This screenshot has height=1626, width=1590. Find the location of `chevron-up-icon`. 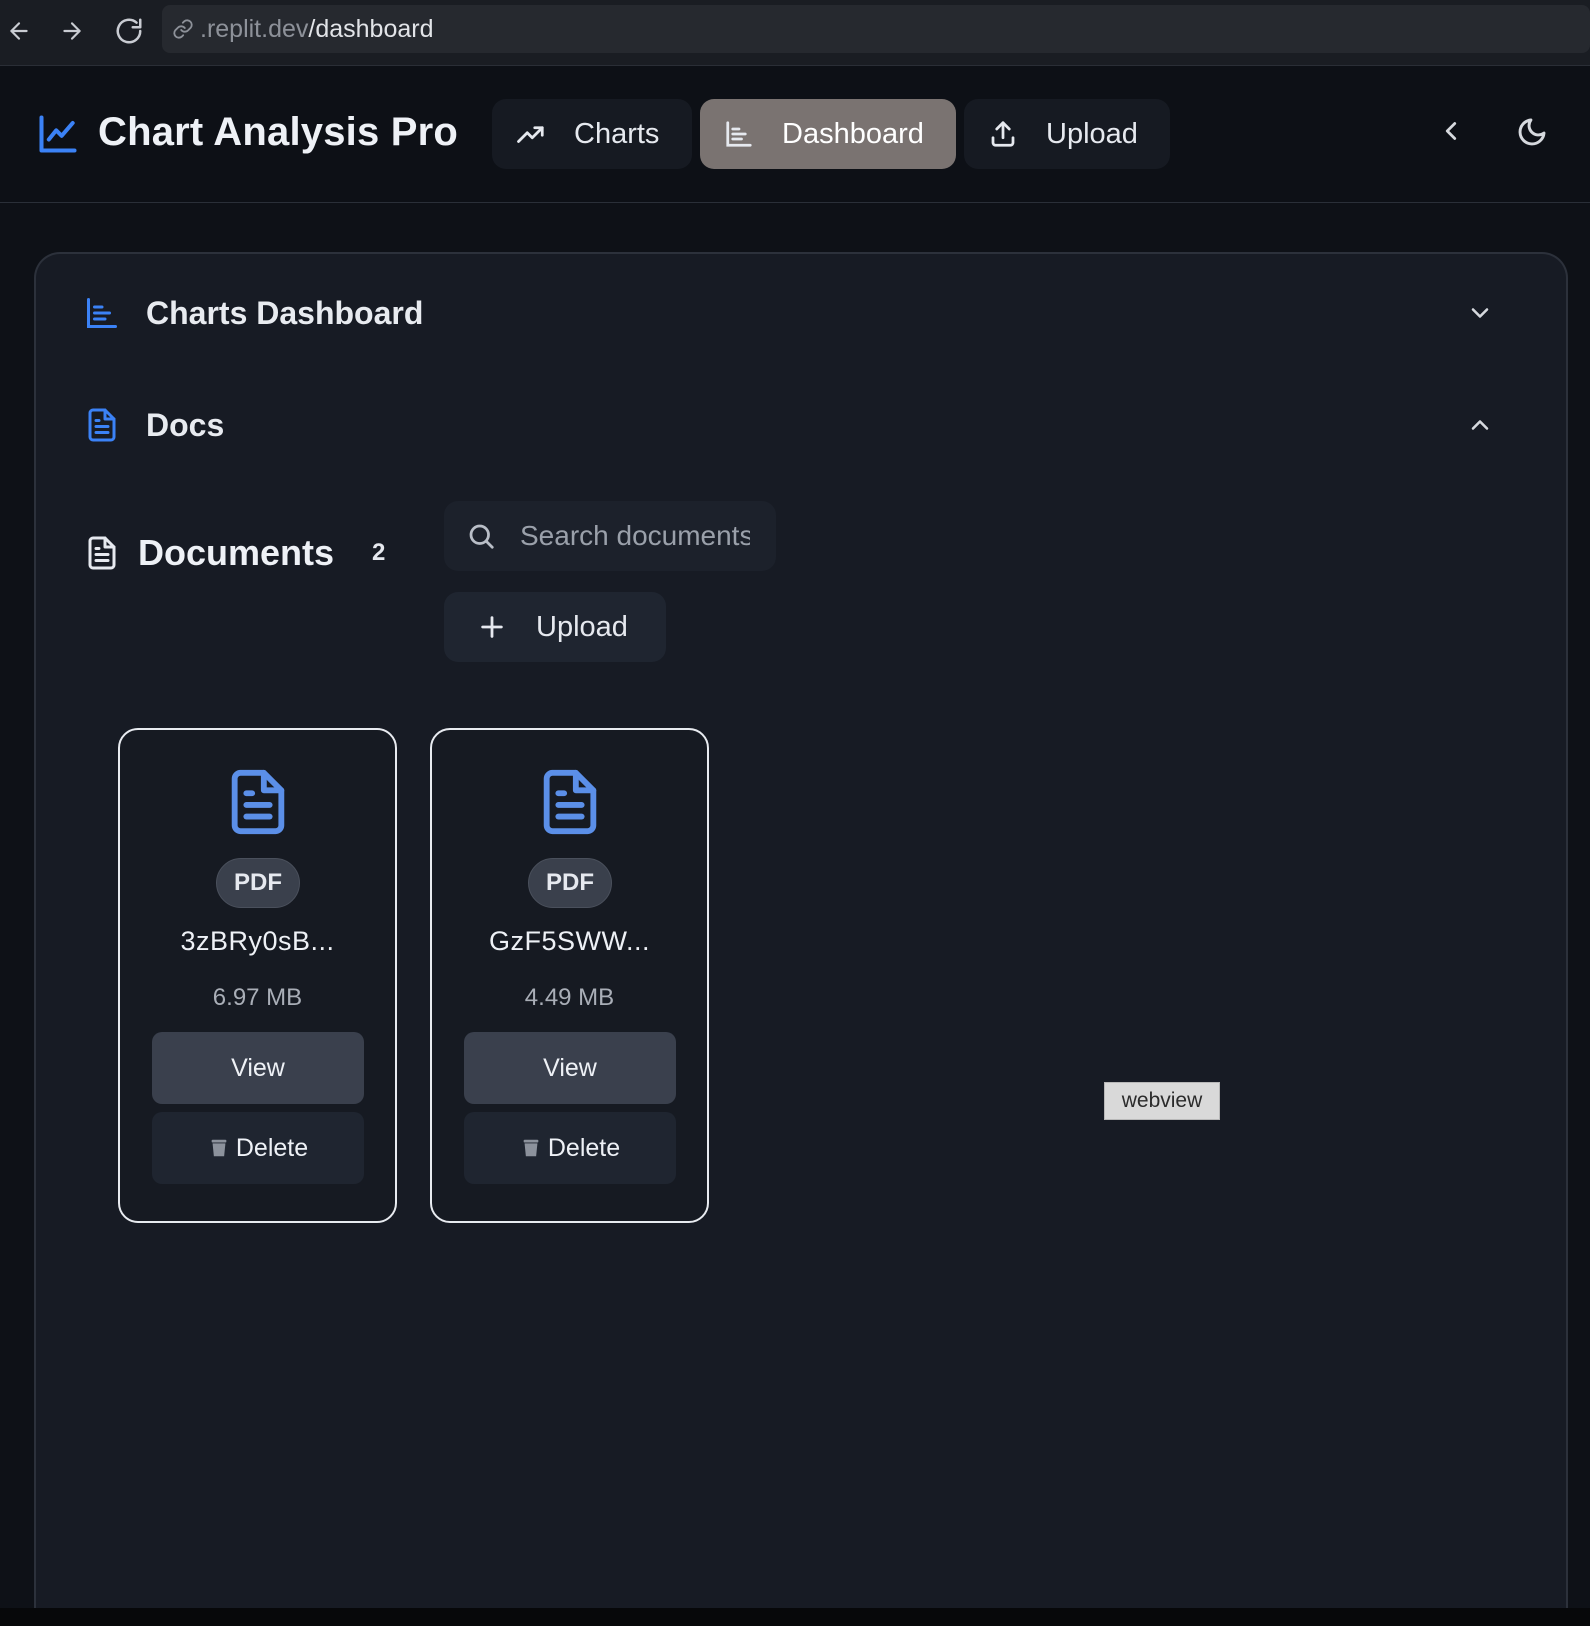

chevron-up-icon is located at coordinates (1480, 425).